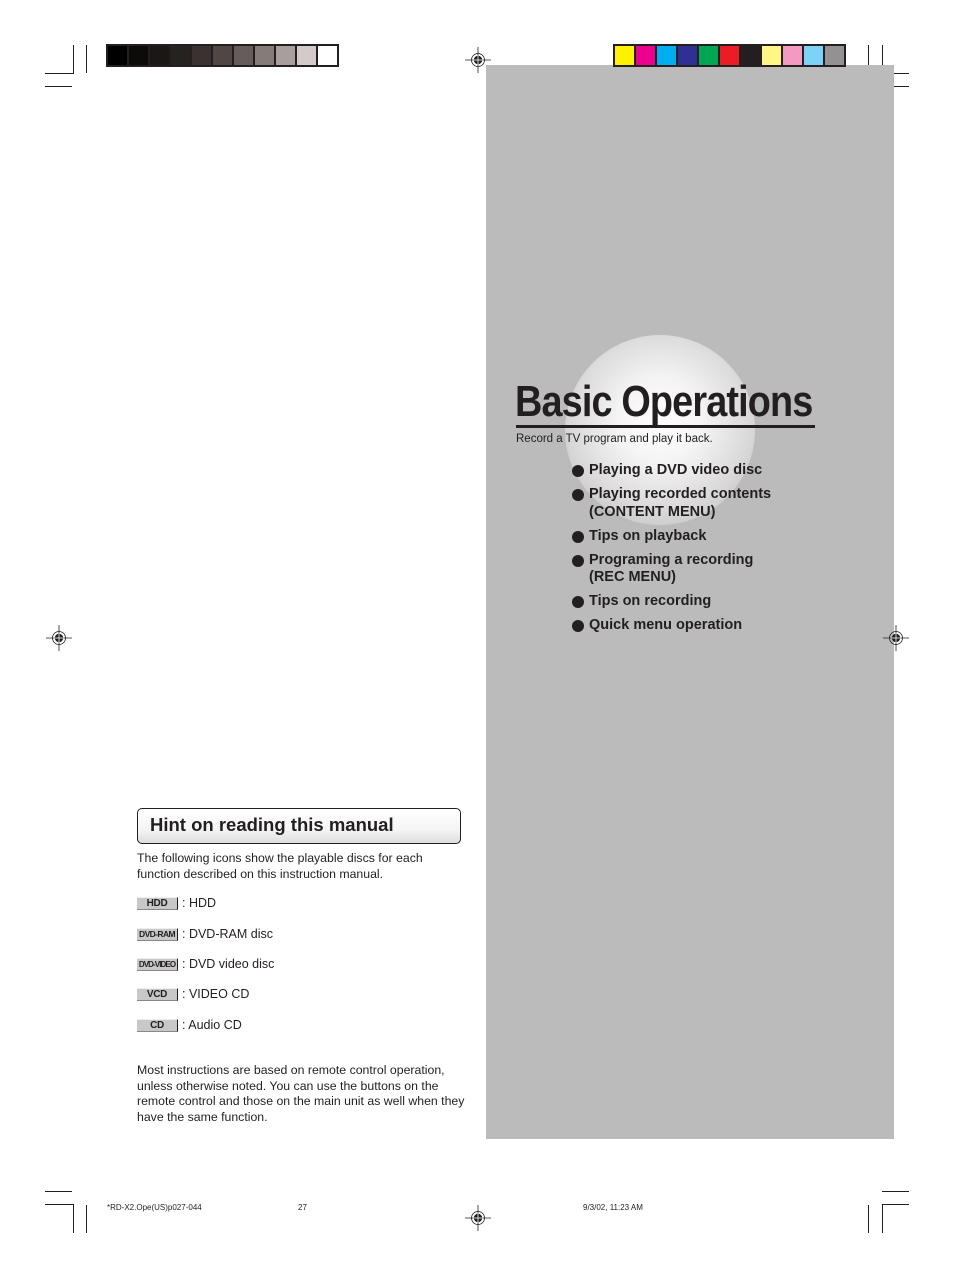  Describe the element at coordinates (680, 494) in the screenshot. I see `topic-label: Playing recorded contents` at that location.